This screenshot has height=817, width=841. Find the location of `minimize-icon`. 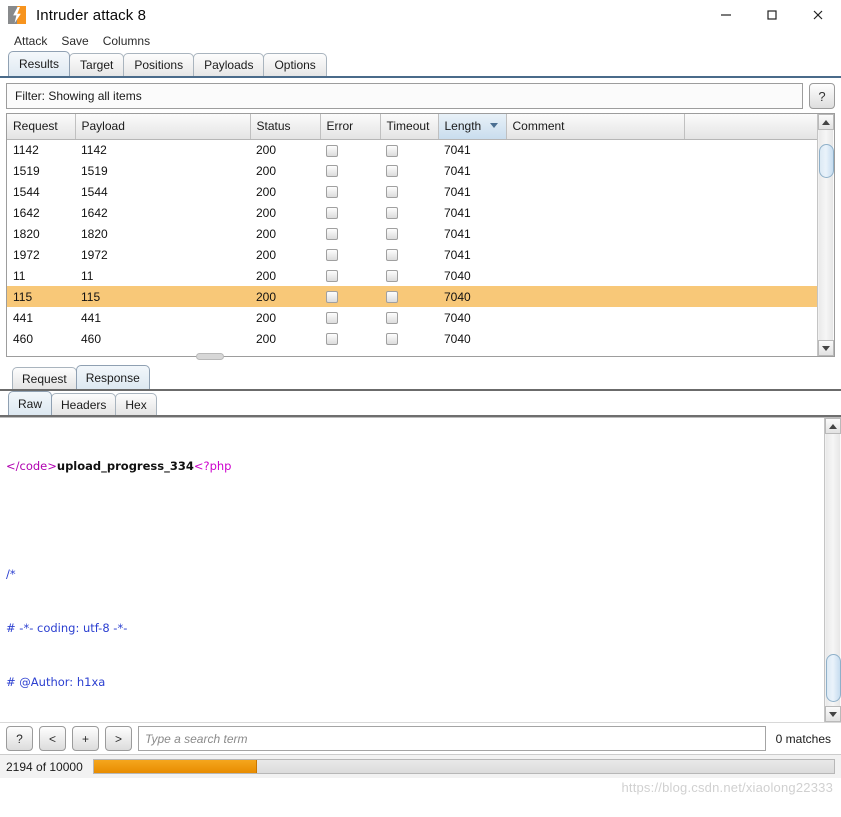

minimize-icon is located at coordinates (726, 15).